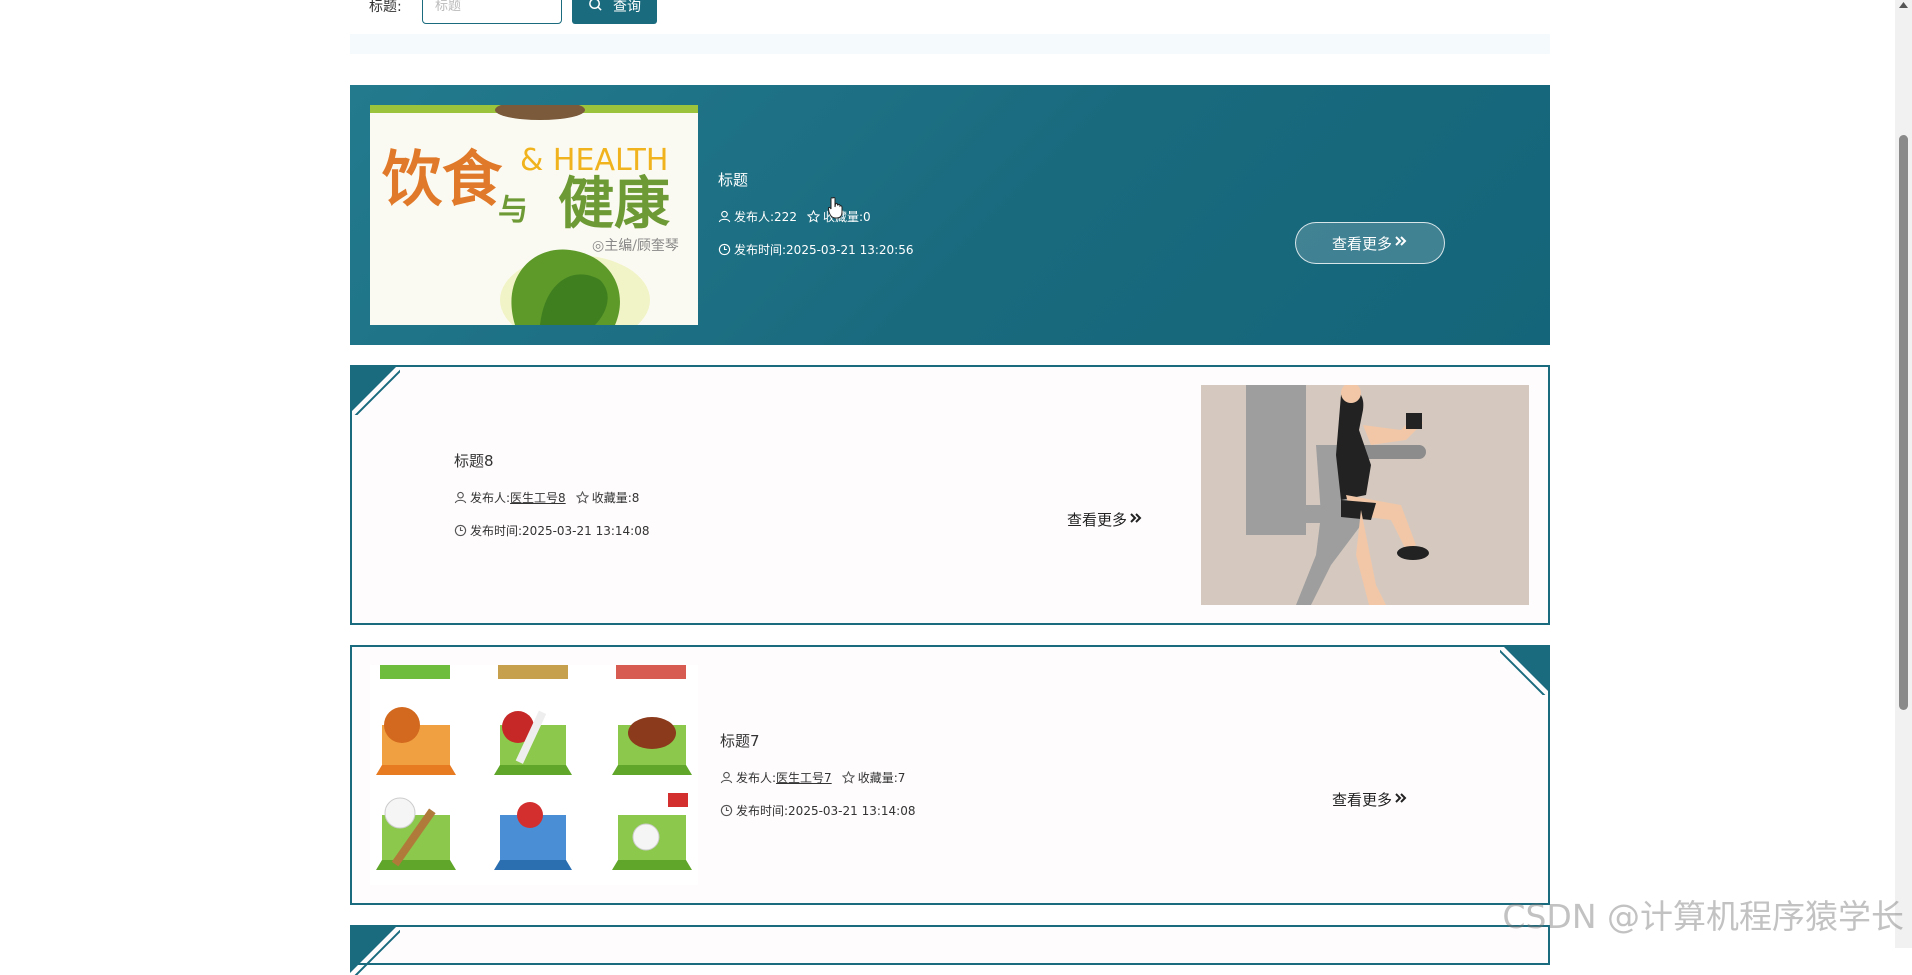  Describe the element at coordinates (492, 12) in the screenshot. I see `search-input` at that location.